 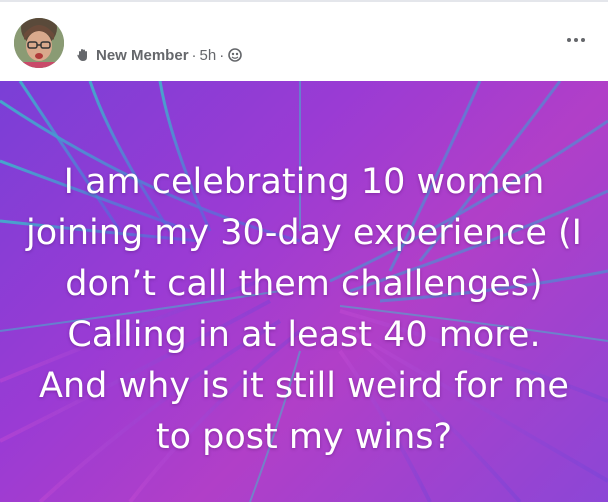 I want to click on globe-icon, so click(x=235, y=55).